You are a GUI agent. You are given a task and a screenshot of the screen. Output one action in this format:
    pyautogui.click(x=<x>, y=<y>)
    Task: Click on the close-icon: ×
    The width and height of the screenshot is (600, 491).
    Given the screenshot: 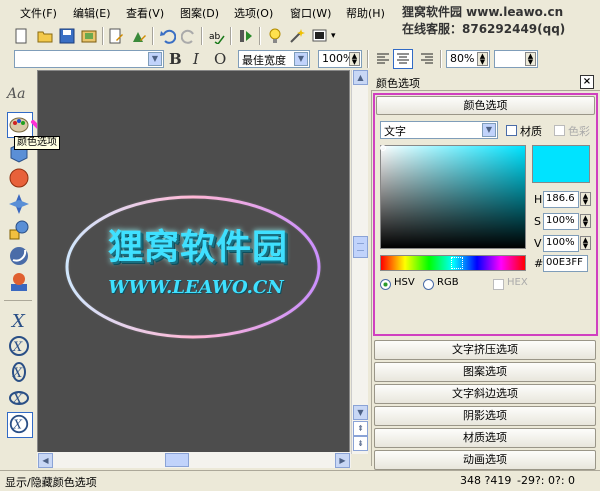 What is the action you would take?
    pyautogui.click(x=587, y=82)
    